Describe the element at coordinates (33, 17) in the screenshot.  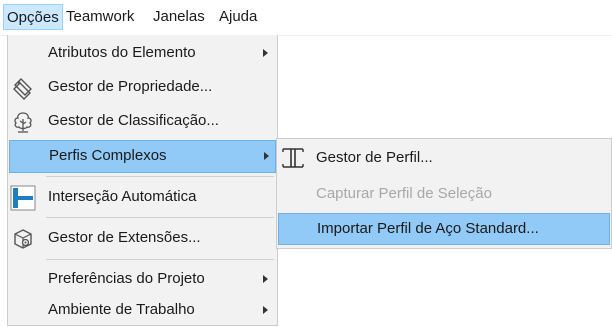
I see `menu-opcoes: Opções` at that location.